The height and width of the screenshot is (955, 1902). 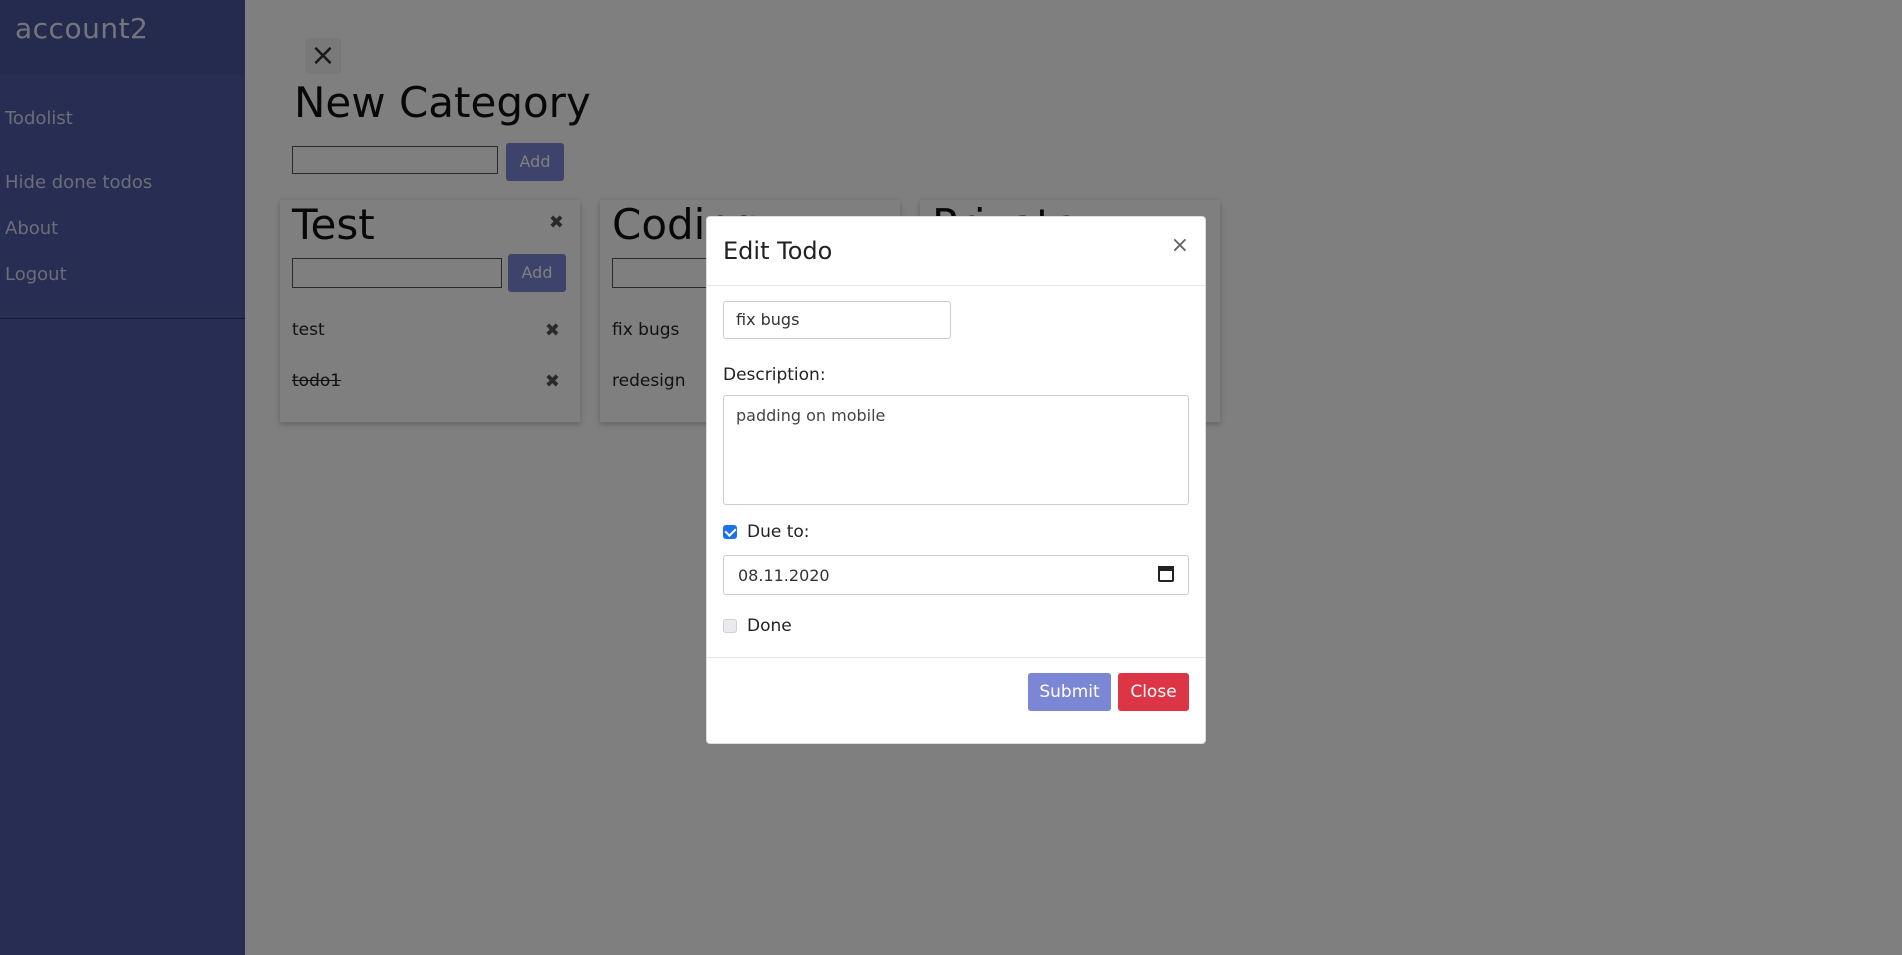 I want to click on done-label: Done, so click(x=769, y=626).